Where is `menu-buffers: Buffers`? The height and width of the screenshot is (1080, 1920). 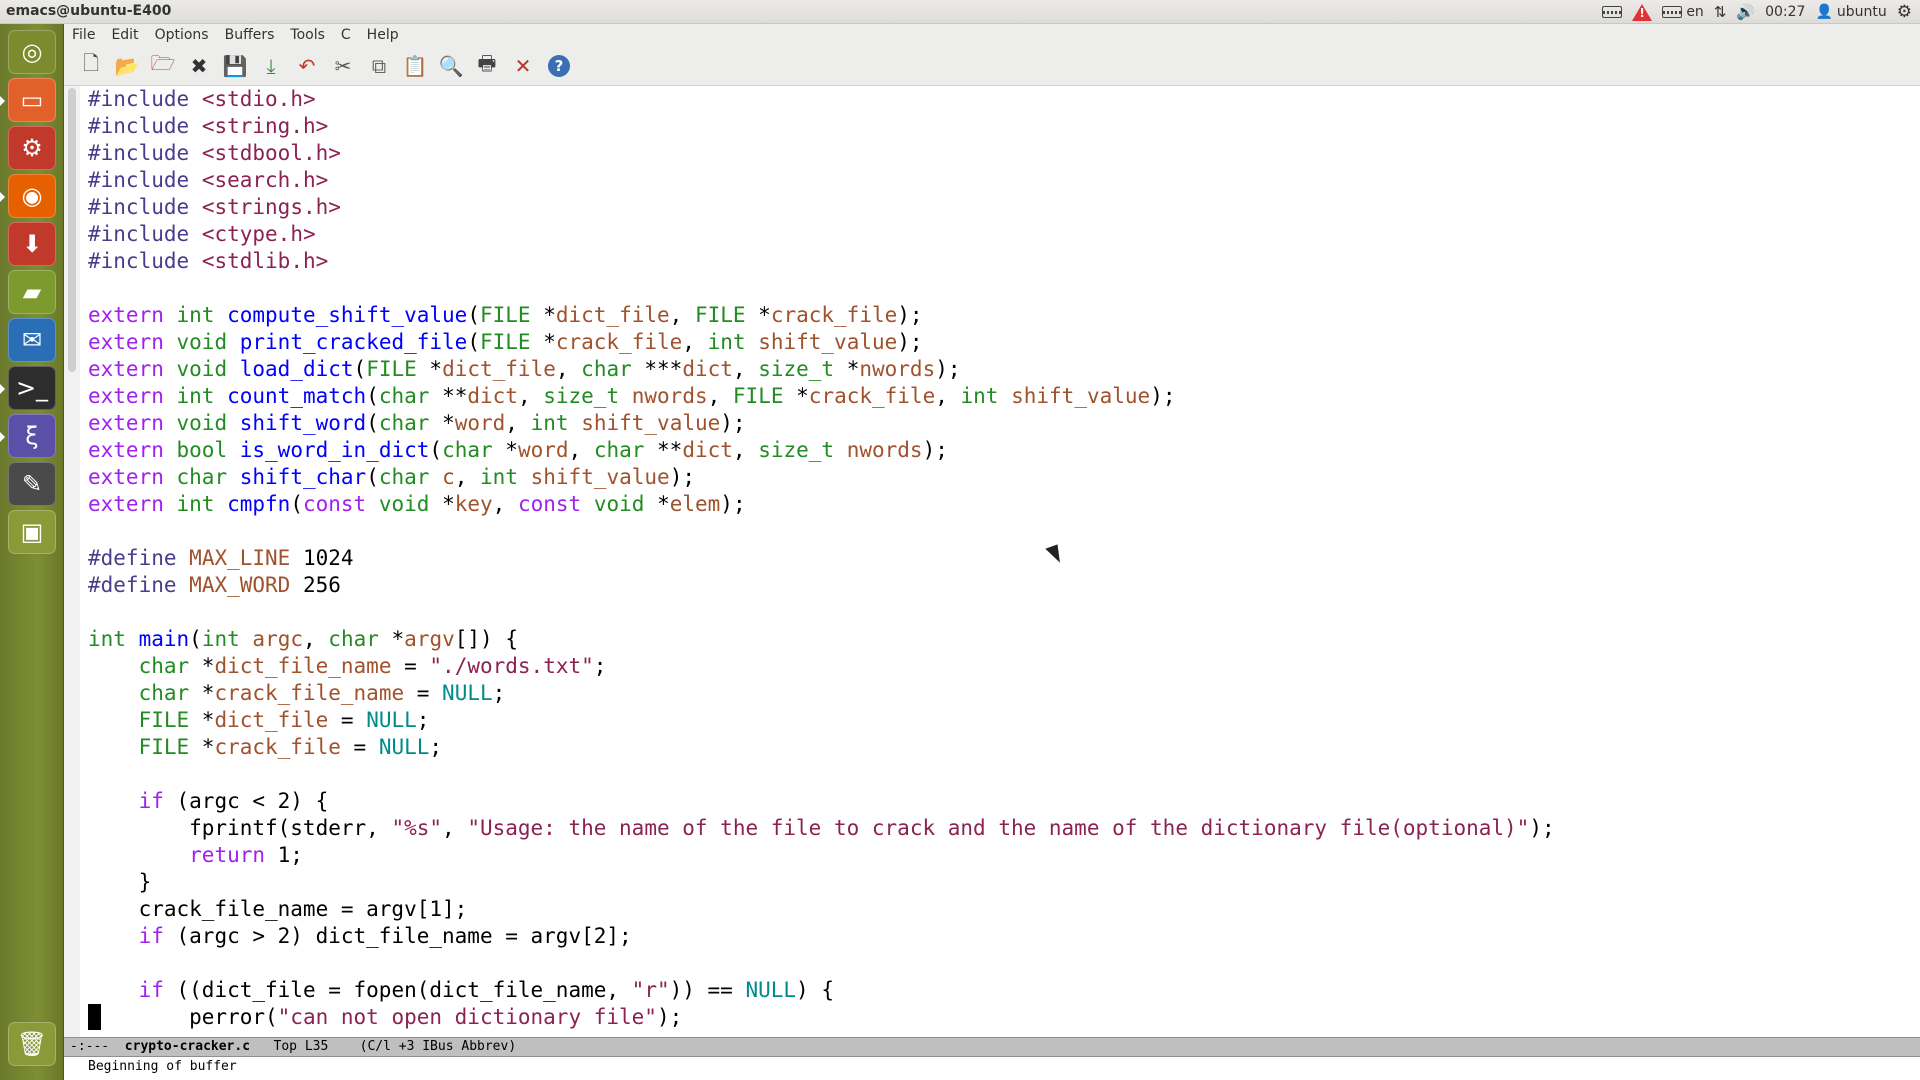
menu-buffers: Buffers is located at coordinates (250, 35).